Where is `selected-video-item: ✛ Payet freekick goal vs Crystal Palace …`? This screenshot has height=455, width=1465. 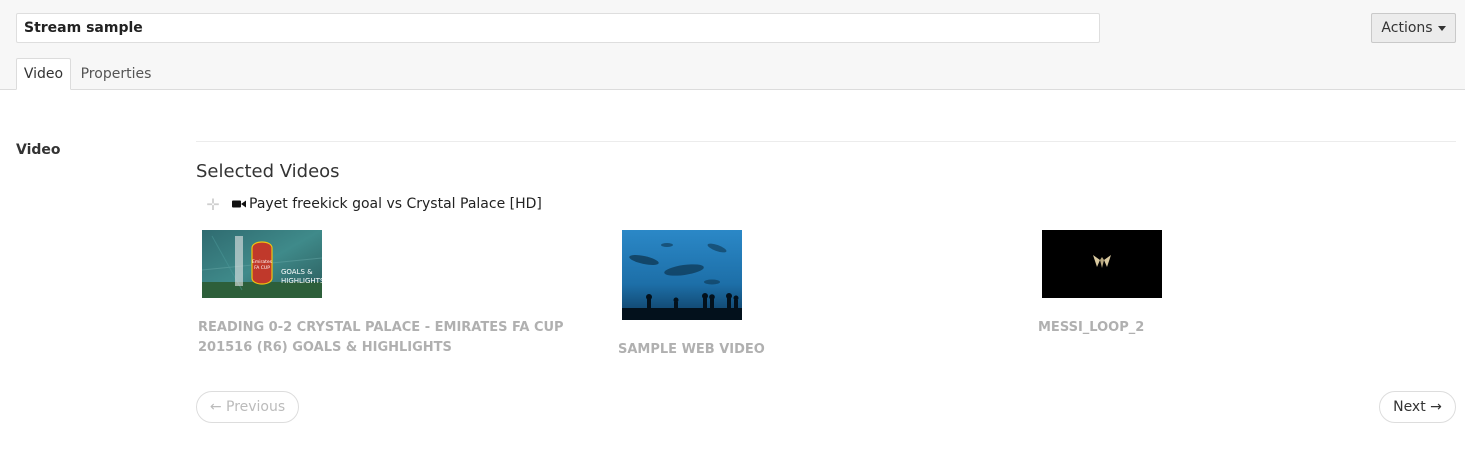
selected-video-item: ✛ Payet freekick goal vs Crystal Palace … is located at coordinates (373, 204).